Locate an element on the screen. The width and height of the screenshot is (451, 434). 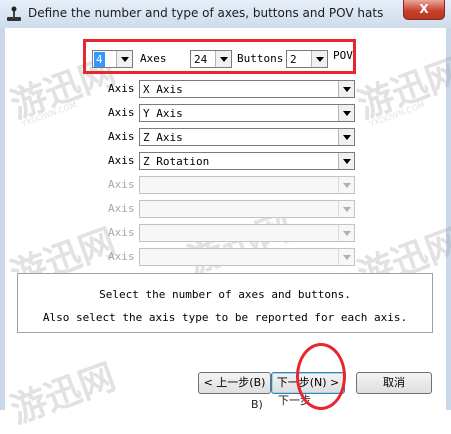
cancel-button: 取消 is located at coordinates (394, 383).